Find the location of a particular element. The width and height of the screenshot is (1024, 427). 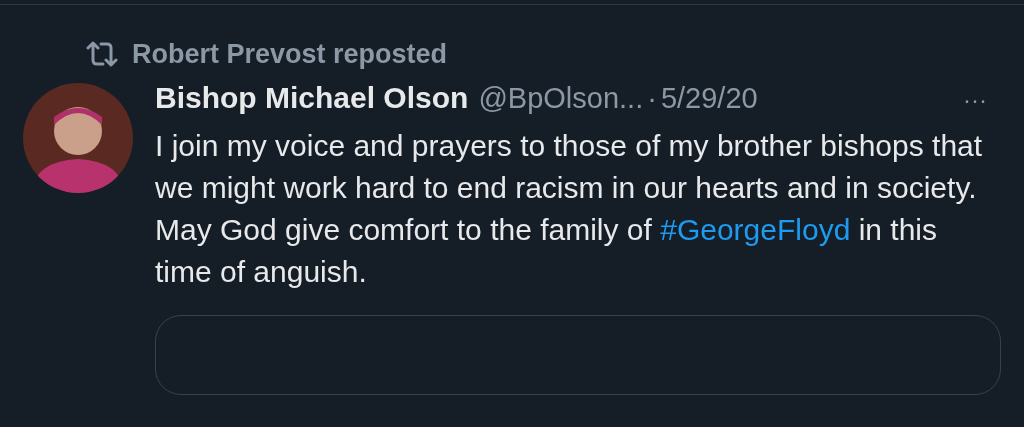

more-button: ··· is located at coordinates (975, 100).